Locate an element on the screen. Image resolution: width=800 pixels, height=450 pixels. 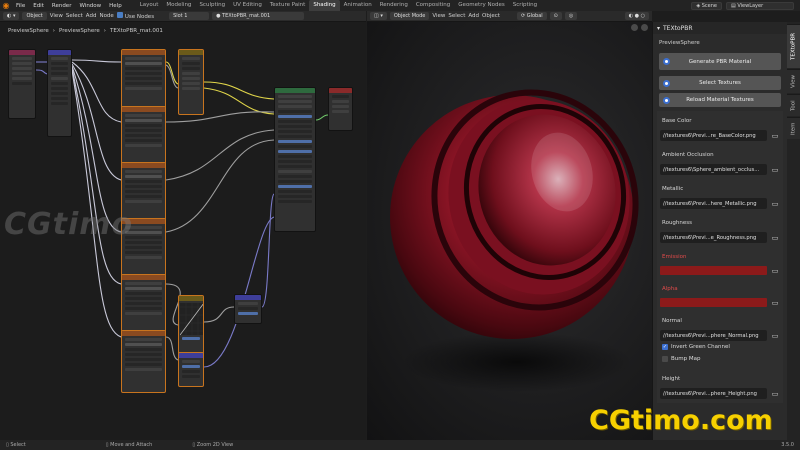
tab-compositing: Compositing is located at coordinates (433, 5).